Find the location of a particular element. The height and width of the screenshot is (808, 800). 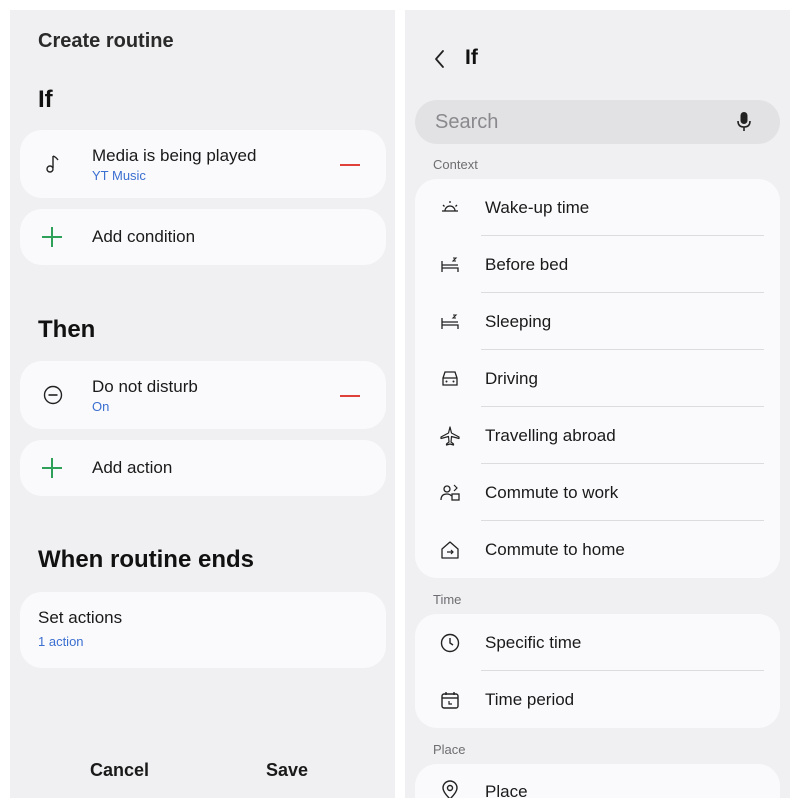

then-heading: Then is located at coordinates (67, 329).